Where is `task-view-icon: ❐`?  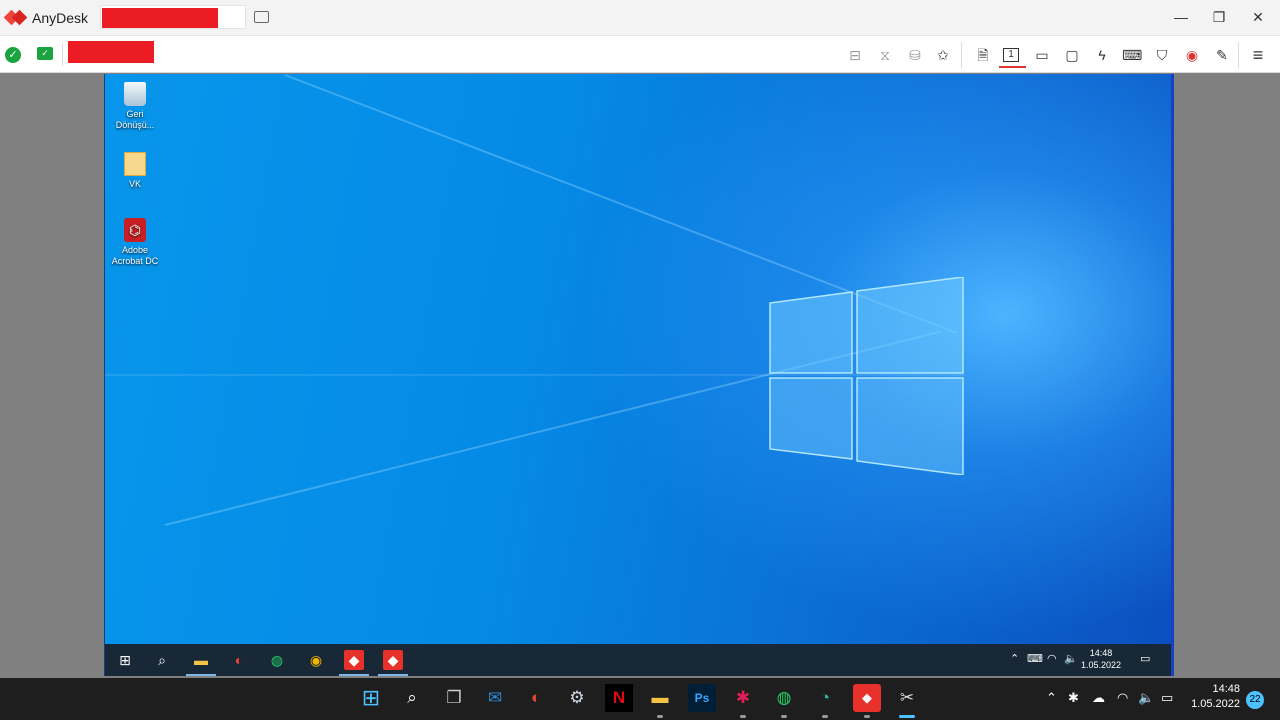 task-view-icon: ❐ is located at coordinates (454, 698).